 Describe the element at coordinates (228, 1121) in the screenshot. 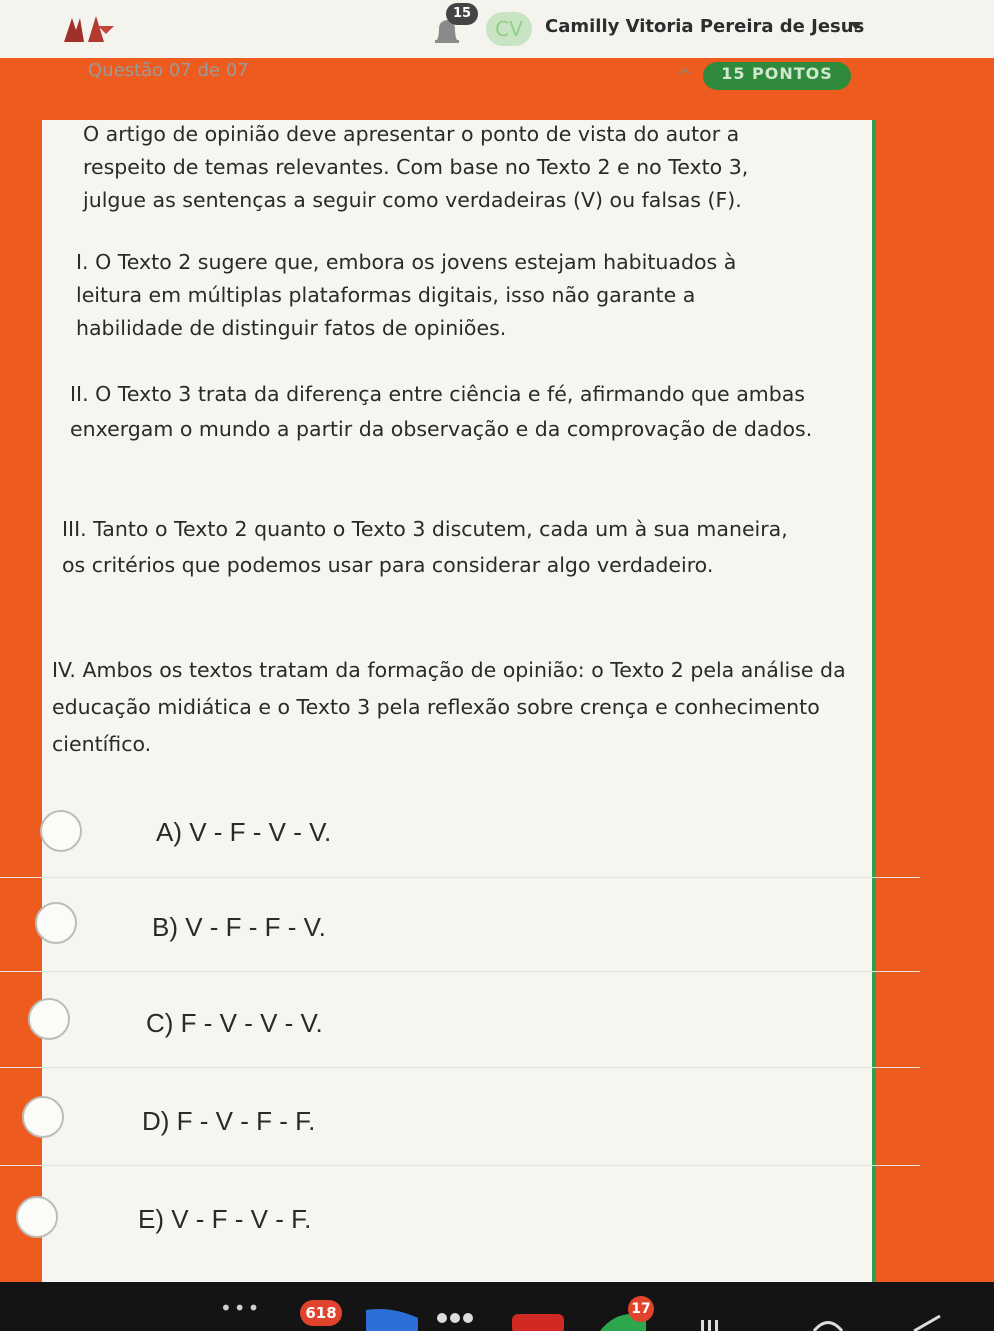

I see `option-d-label: D) F - V - F - F.` at that location.